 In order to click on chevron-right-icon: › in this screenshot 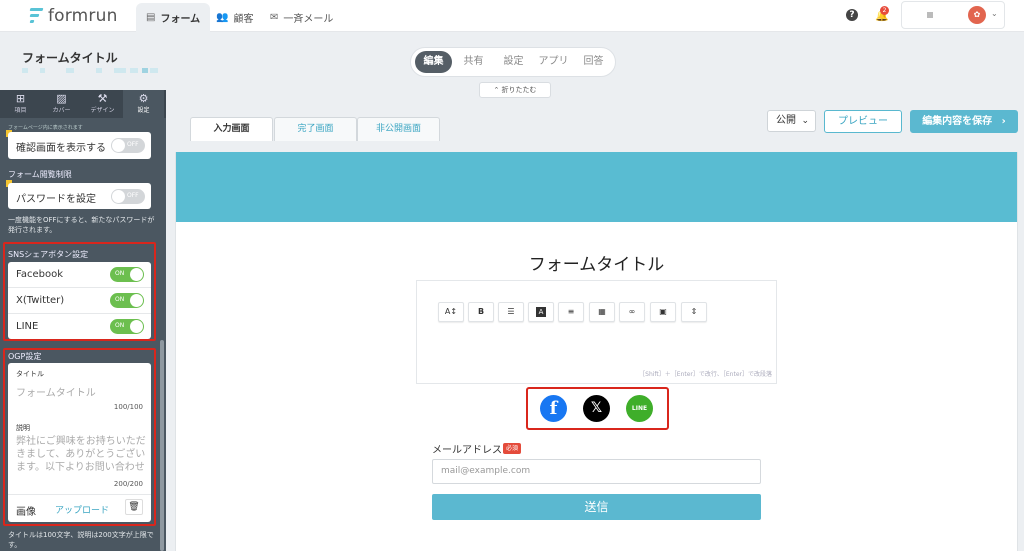, I will do `click(1003, 121)`.